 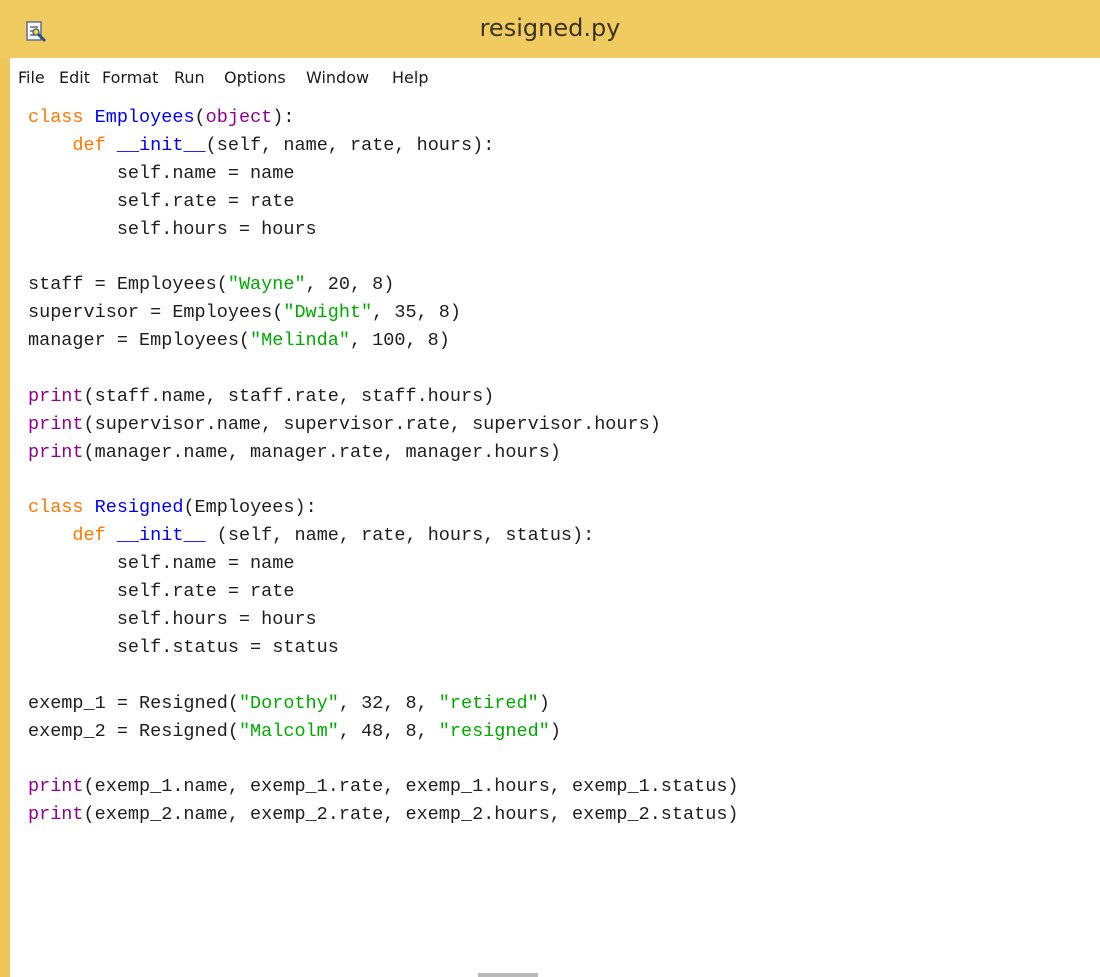 What do you see at coordinates (156, 313) in the screenshot?
I see `code-token: supervisor = Employees(` at bounding box center [156, 313].